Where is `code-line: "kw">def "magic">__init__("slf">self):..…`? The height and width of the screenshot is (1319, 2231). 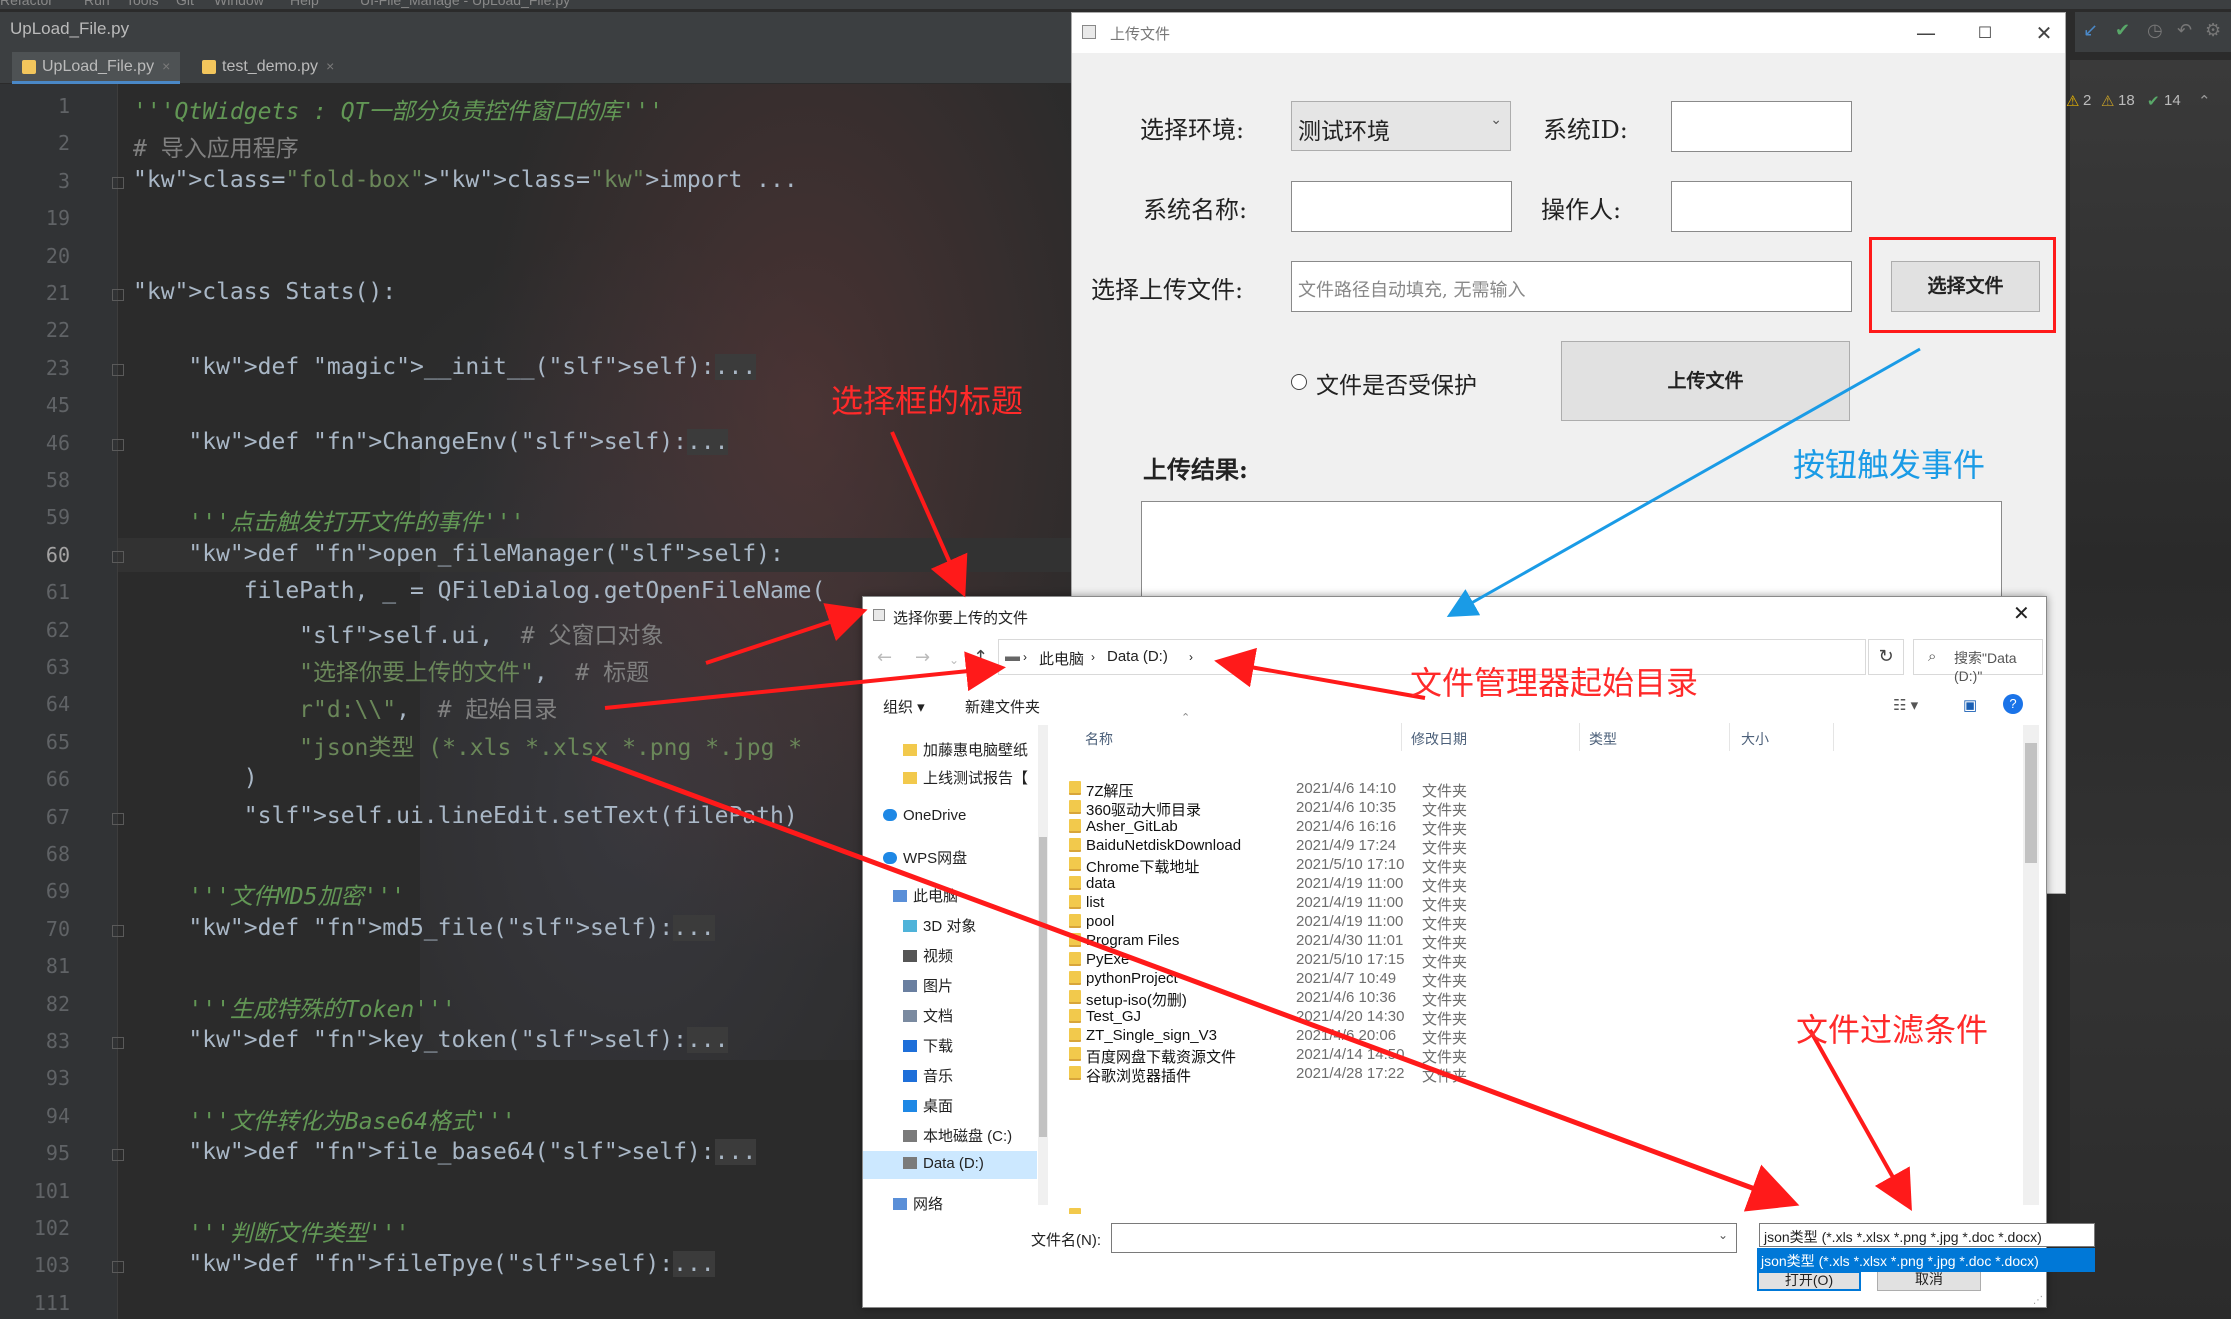
code-line: "kw">def "magic">__init__("slf">self):..… is located at coordinates (445, 366).